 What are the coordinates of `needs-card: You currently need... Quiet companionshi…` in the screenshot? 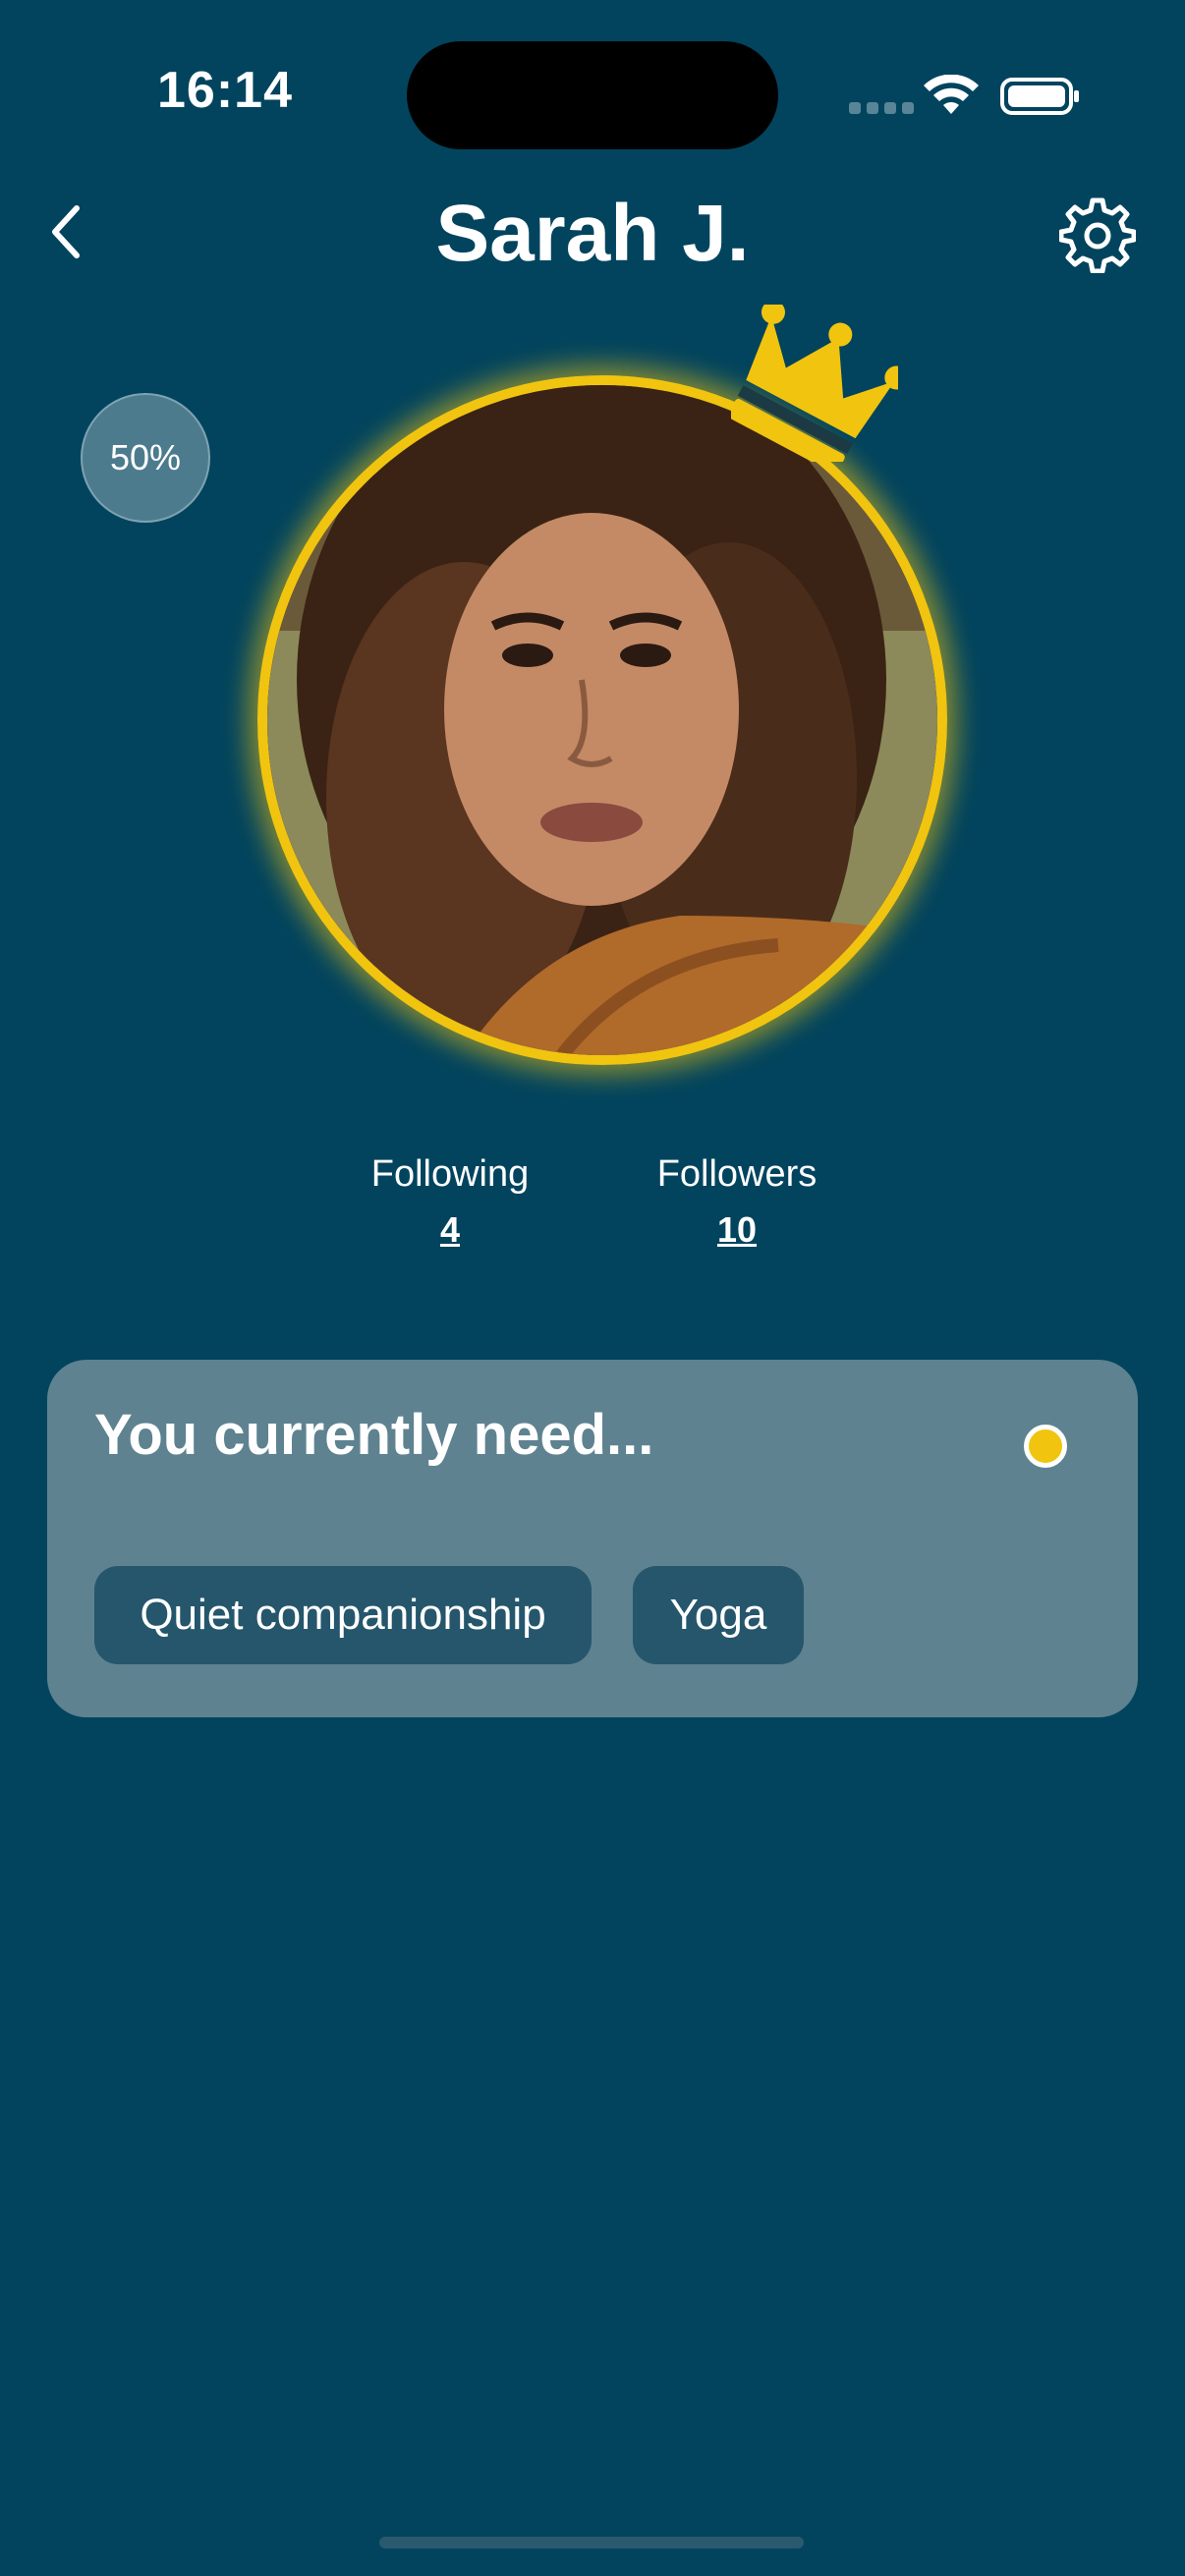 It's located at (592, 1538).